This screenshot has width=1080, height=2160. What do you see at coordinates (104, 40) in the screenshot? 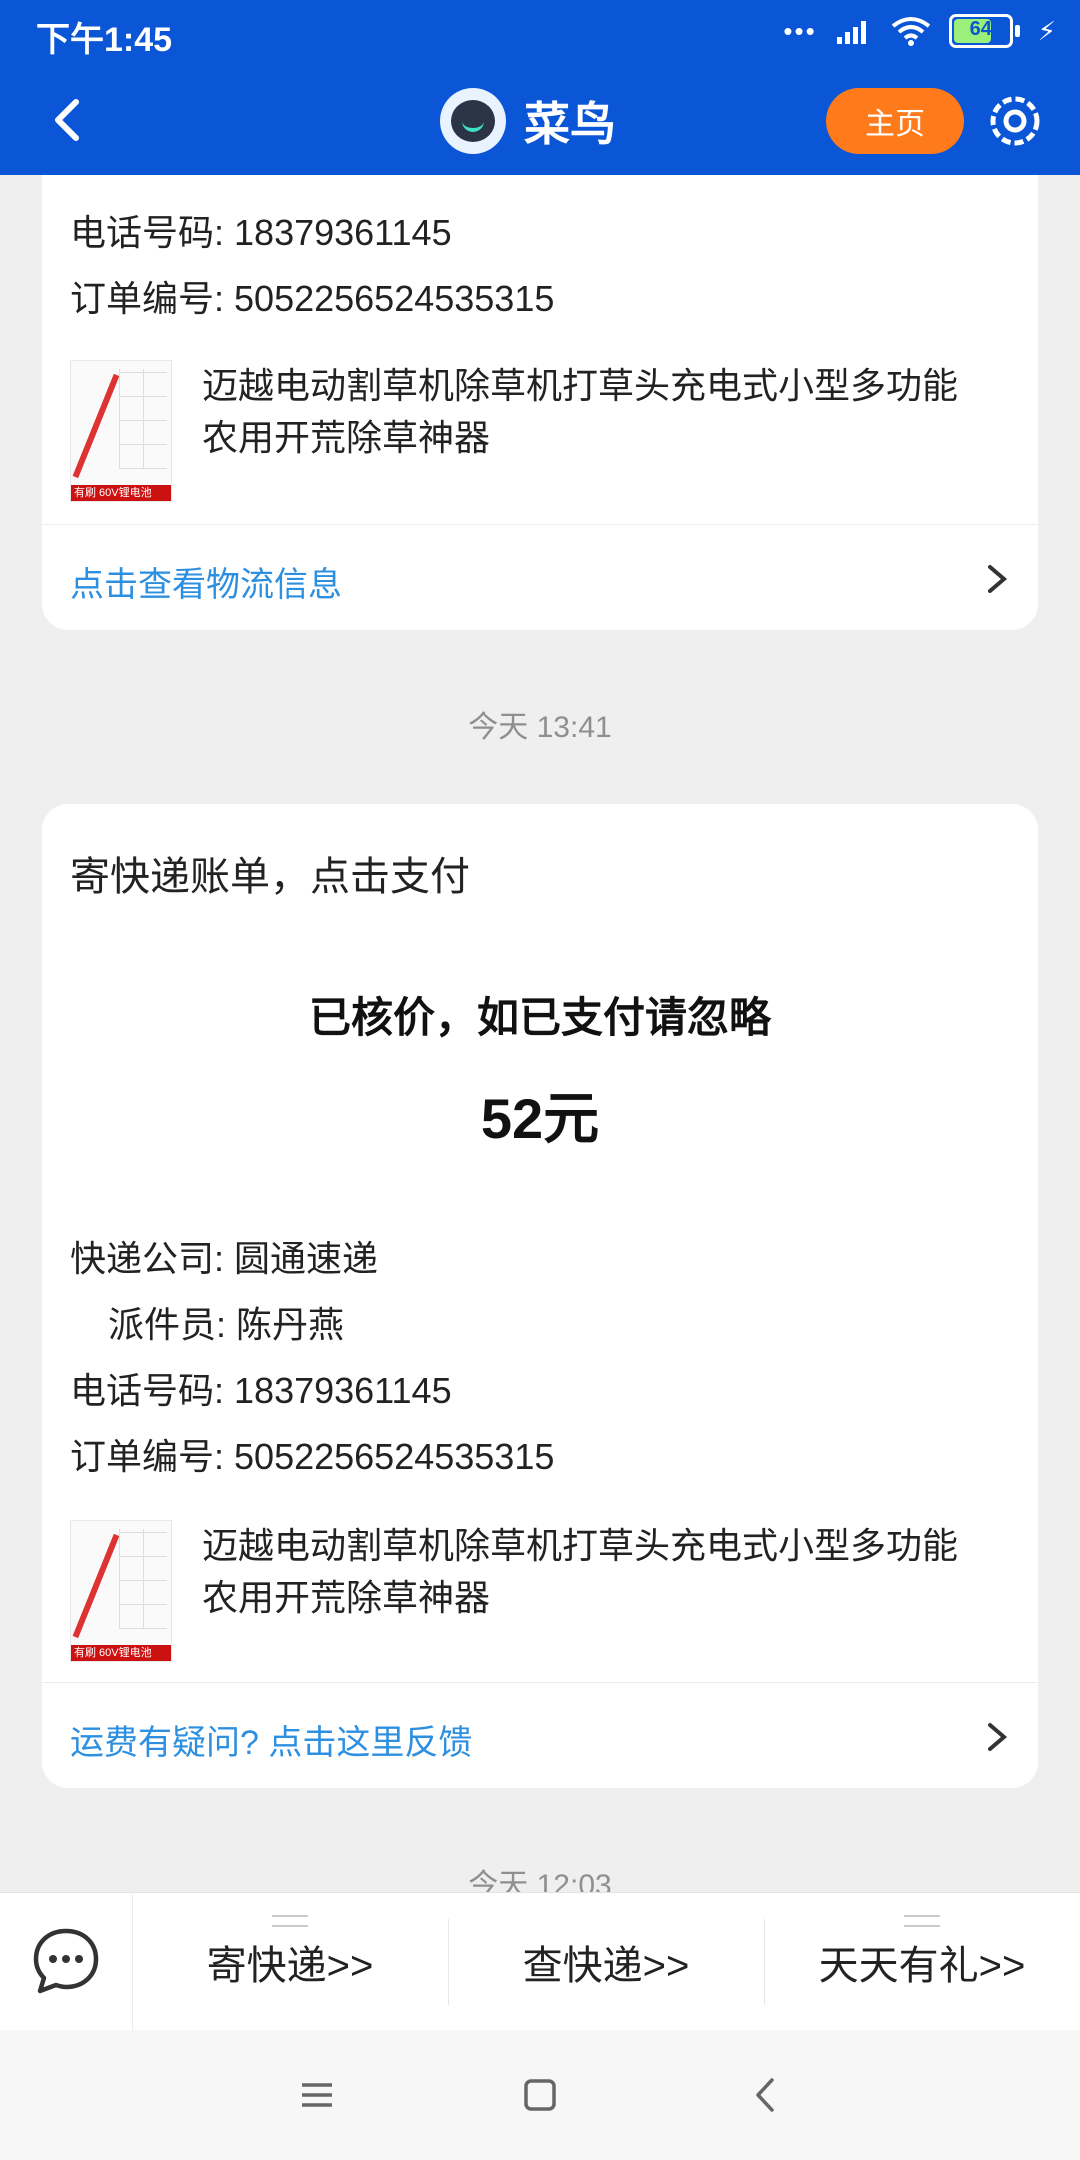
I see `status-time: 下午1:45` at bounding box center [104, 40].